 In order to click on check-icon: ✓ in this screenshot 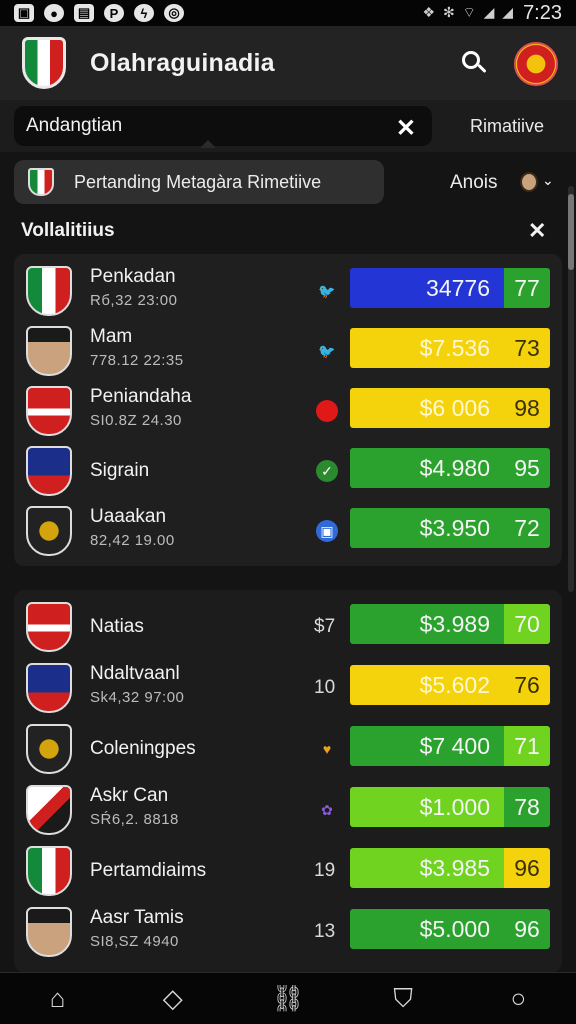, I will do `click(327, 471)`.